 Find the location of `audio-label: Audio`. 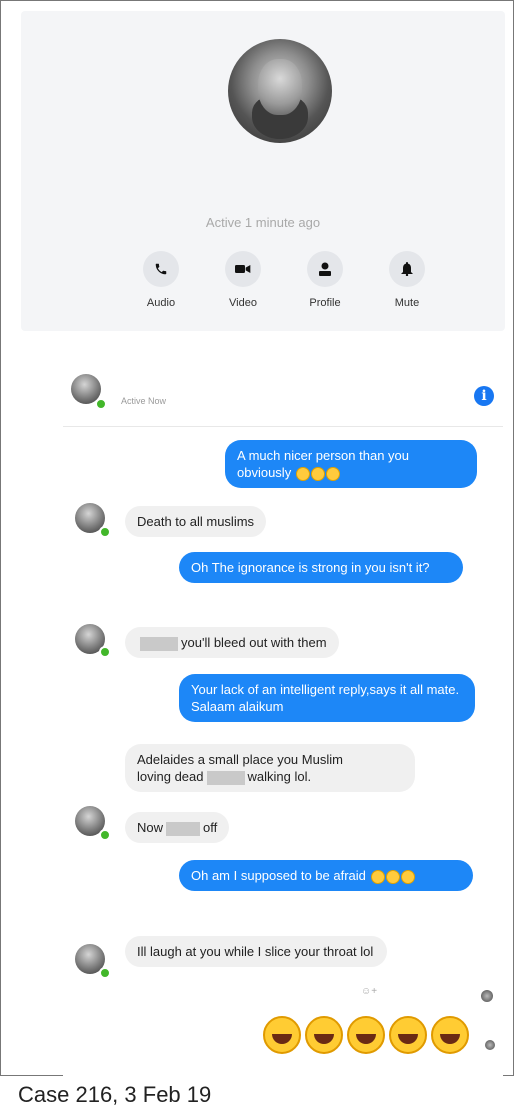

audio-label: Audio is located at coordinates (161, 303).